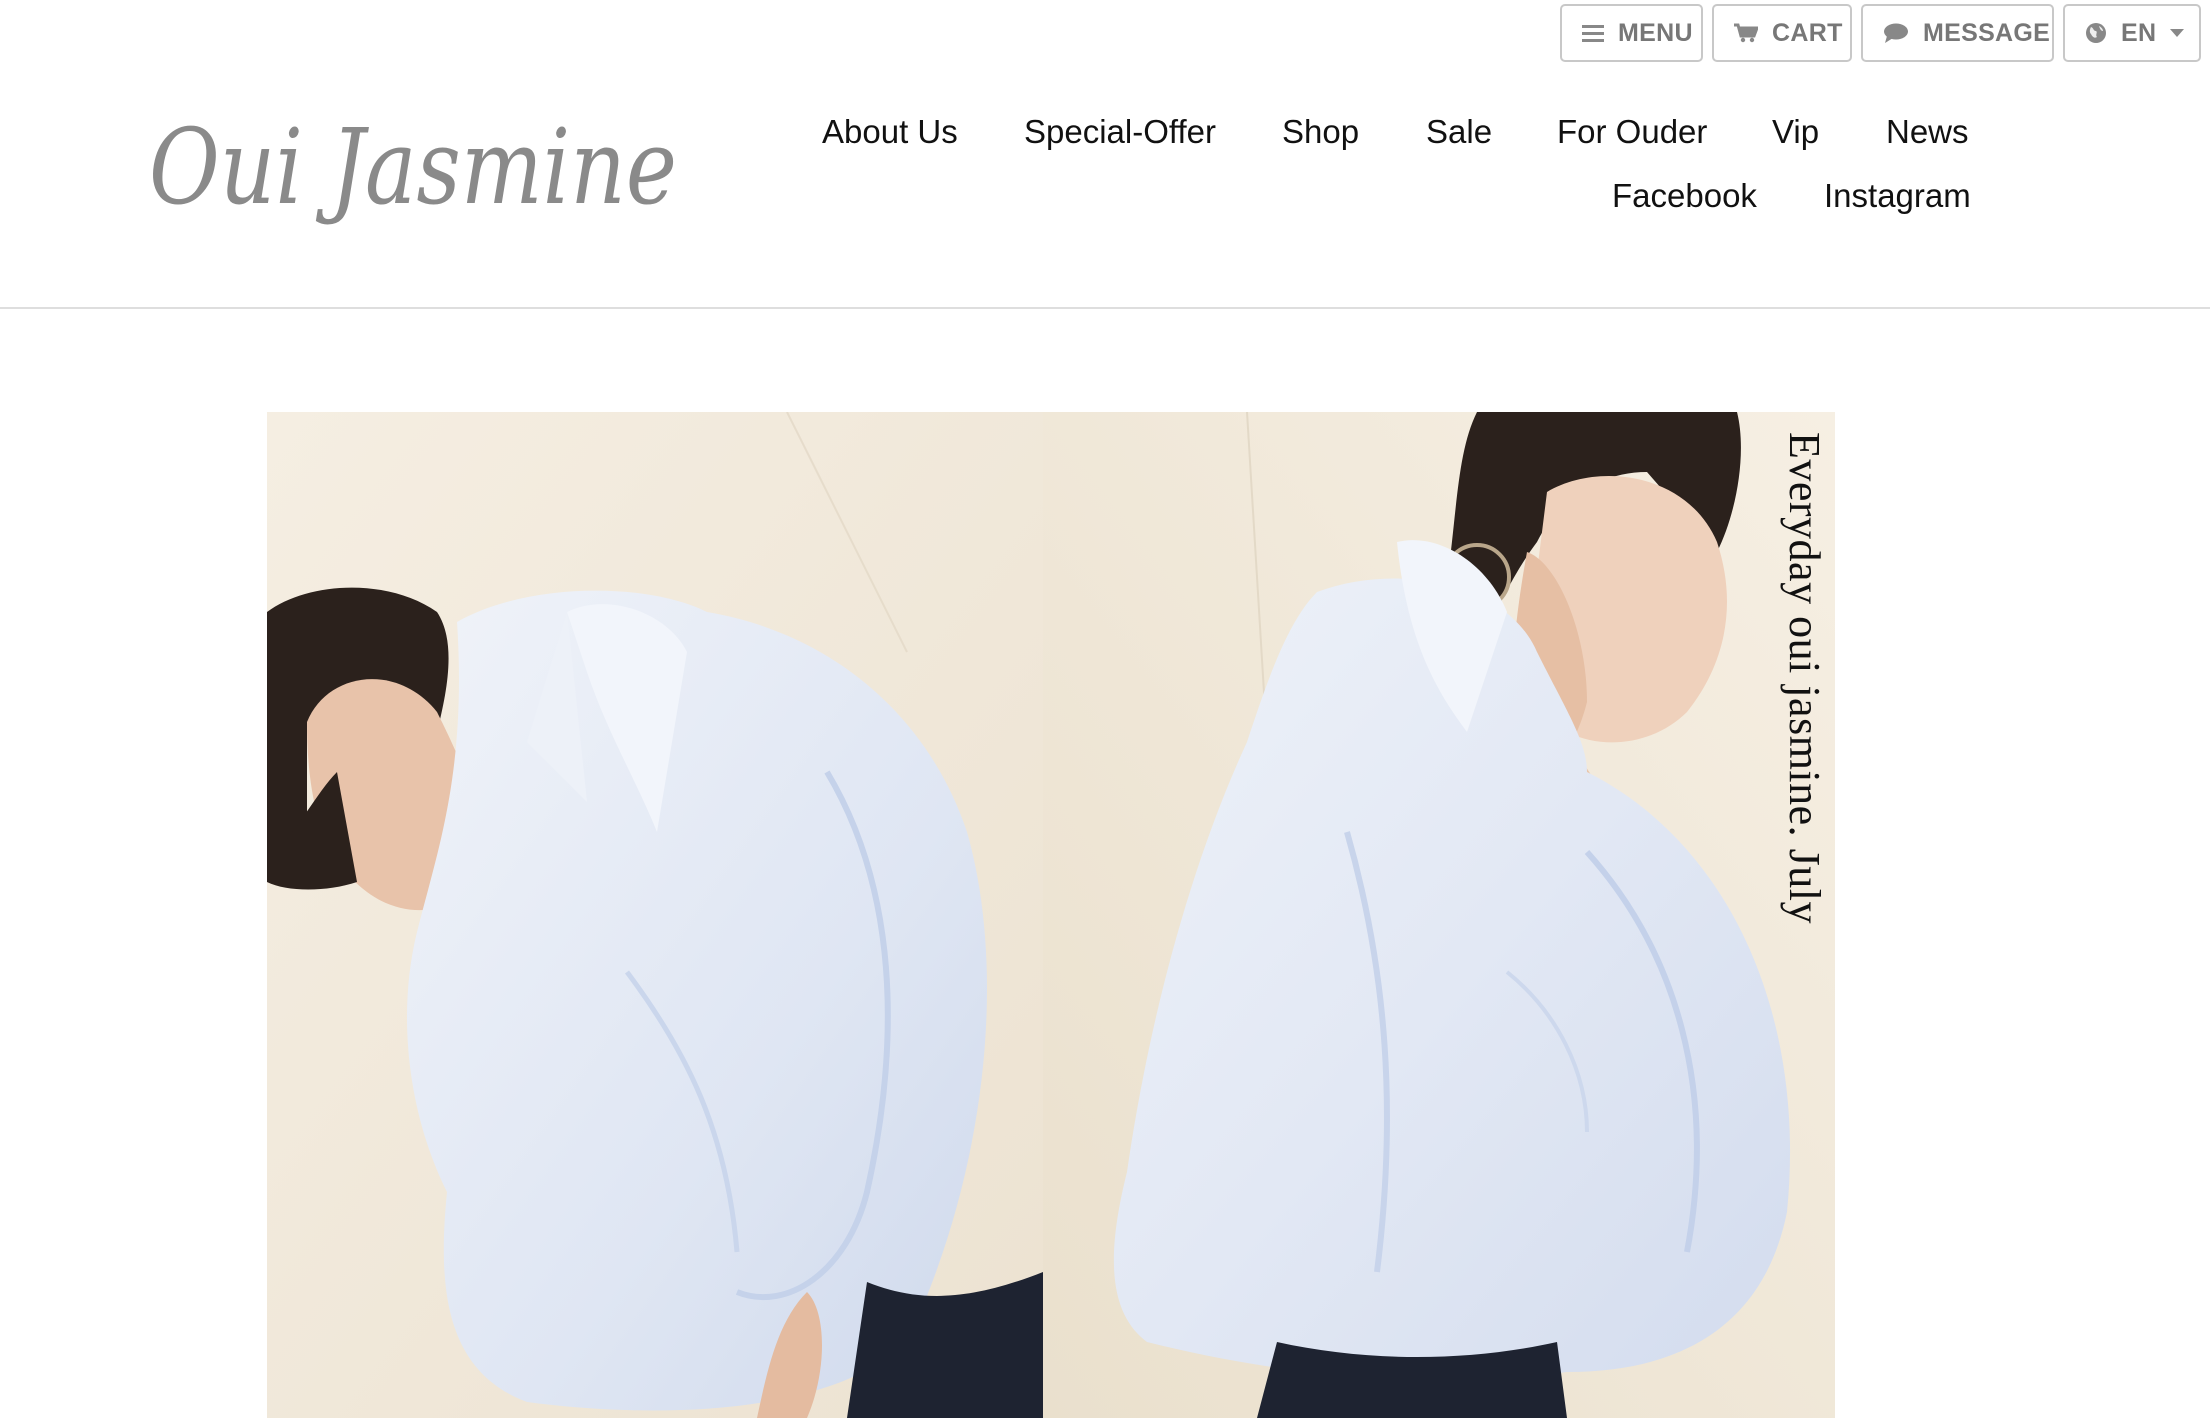 This screenshot has height=1418, width=2210. I want to click on nav-for-ouder: For Ouder, so click(1632, 132).